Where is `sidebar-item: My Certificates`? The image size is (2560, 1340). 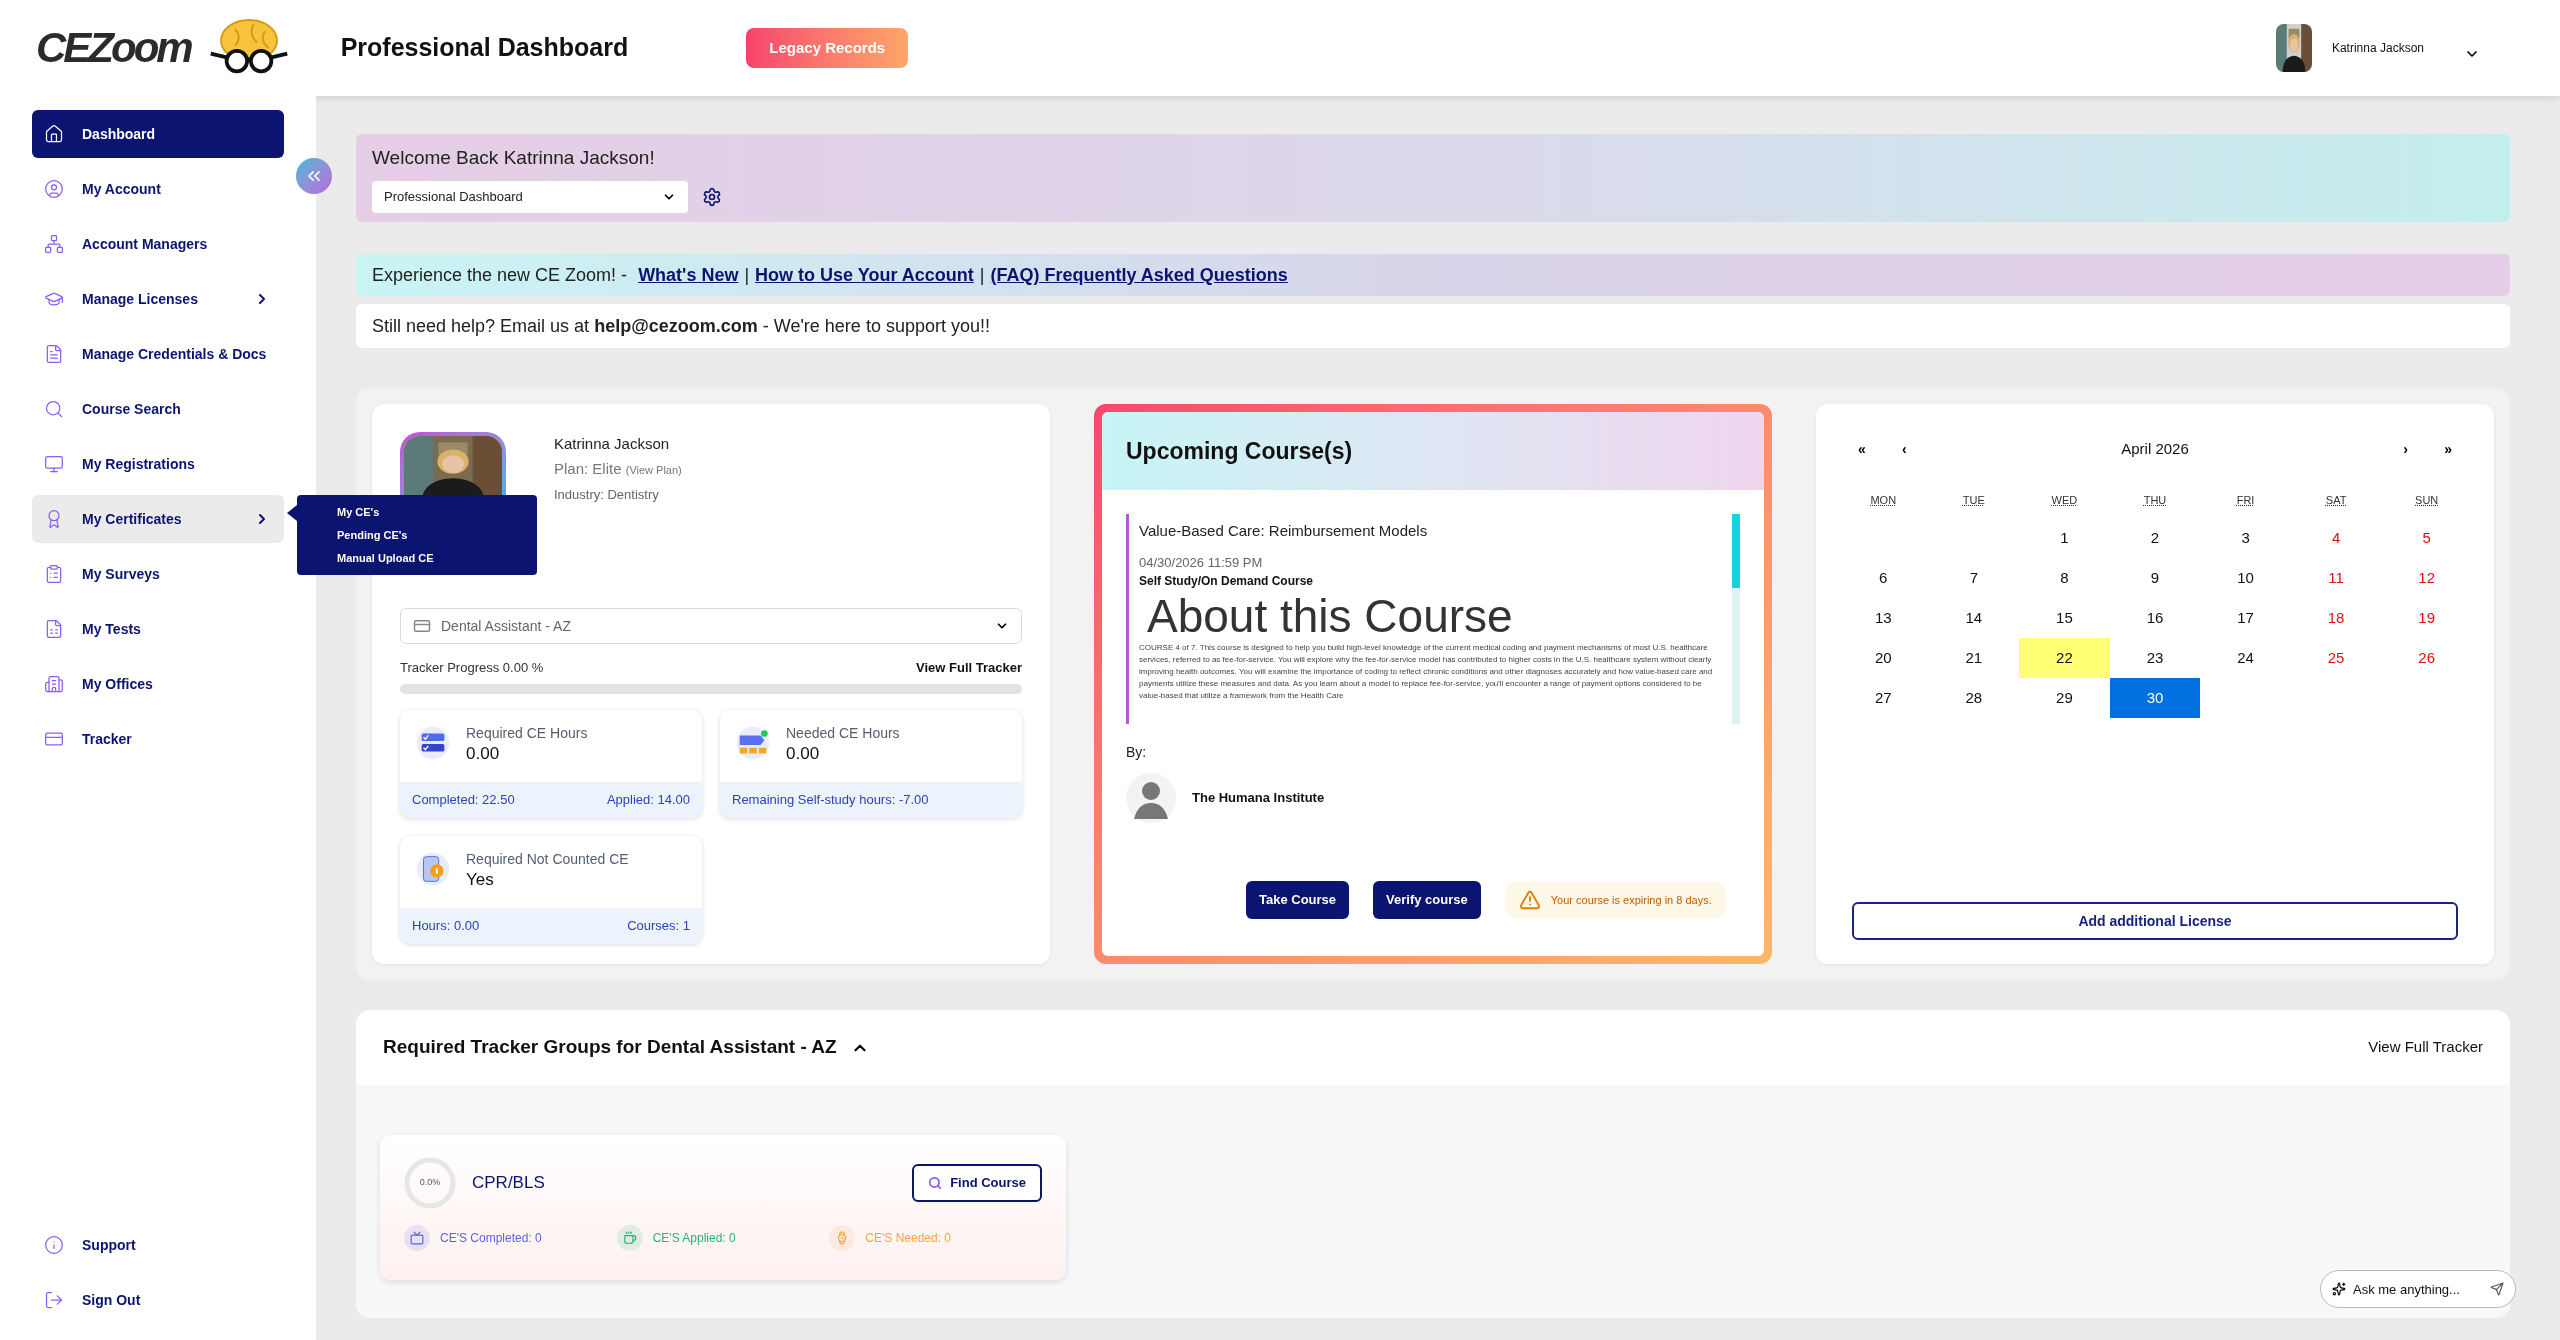
sidebar-item: My Certificates is located at coordinates (158, 519).